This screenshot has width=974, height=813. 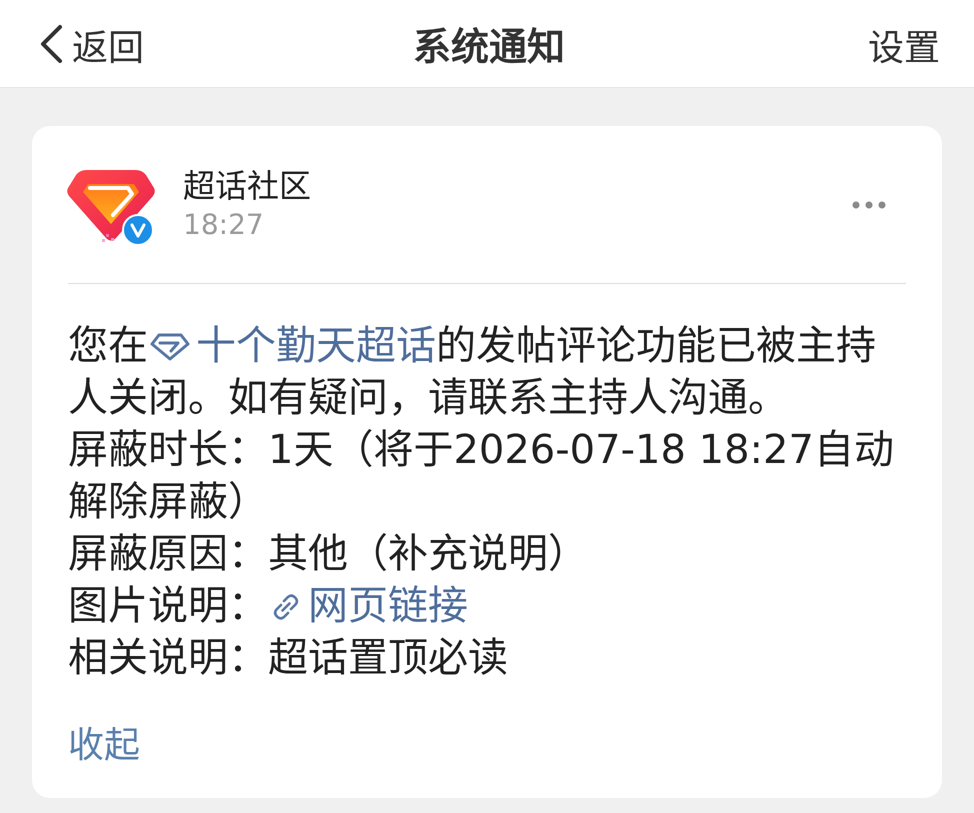 I want to click on detail-line: 相关说明：超话置顶必读, so click(x=288, y=658).